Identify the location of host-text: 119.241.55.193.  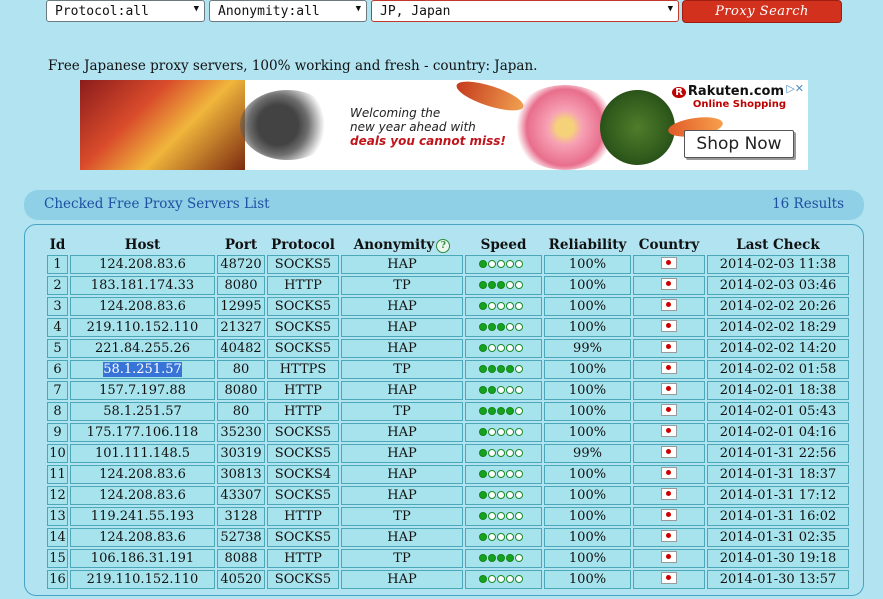
(142, 516).